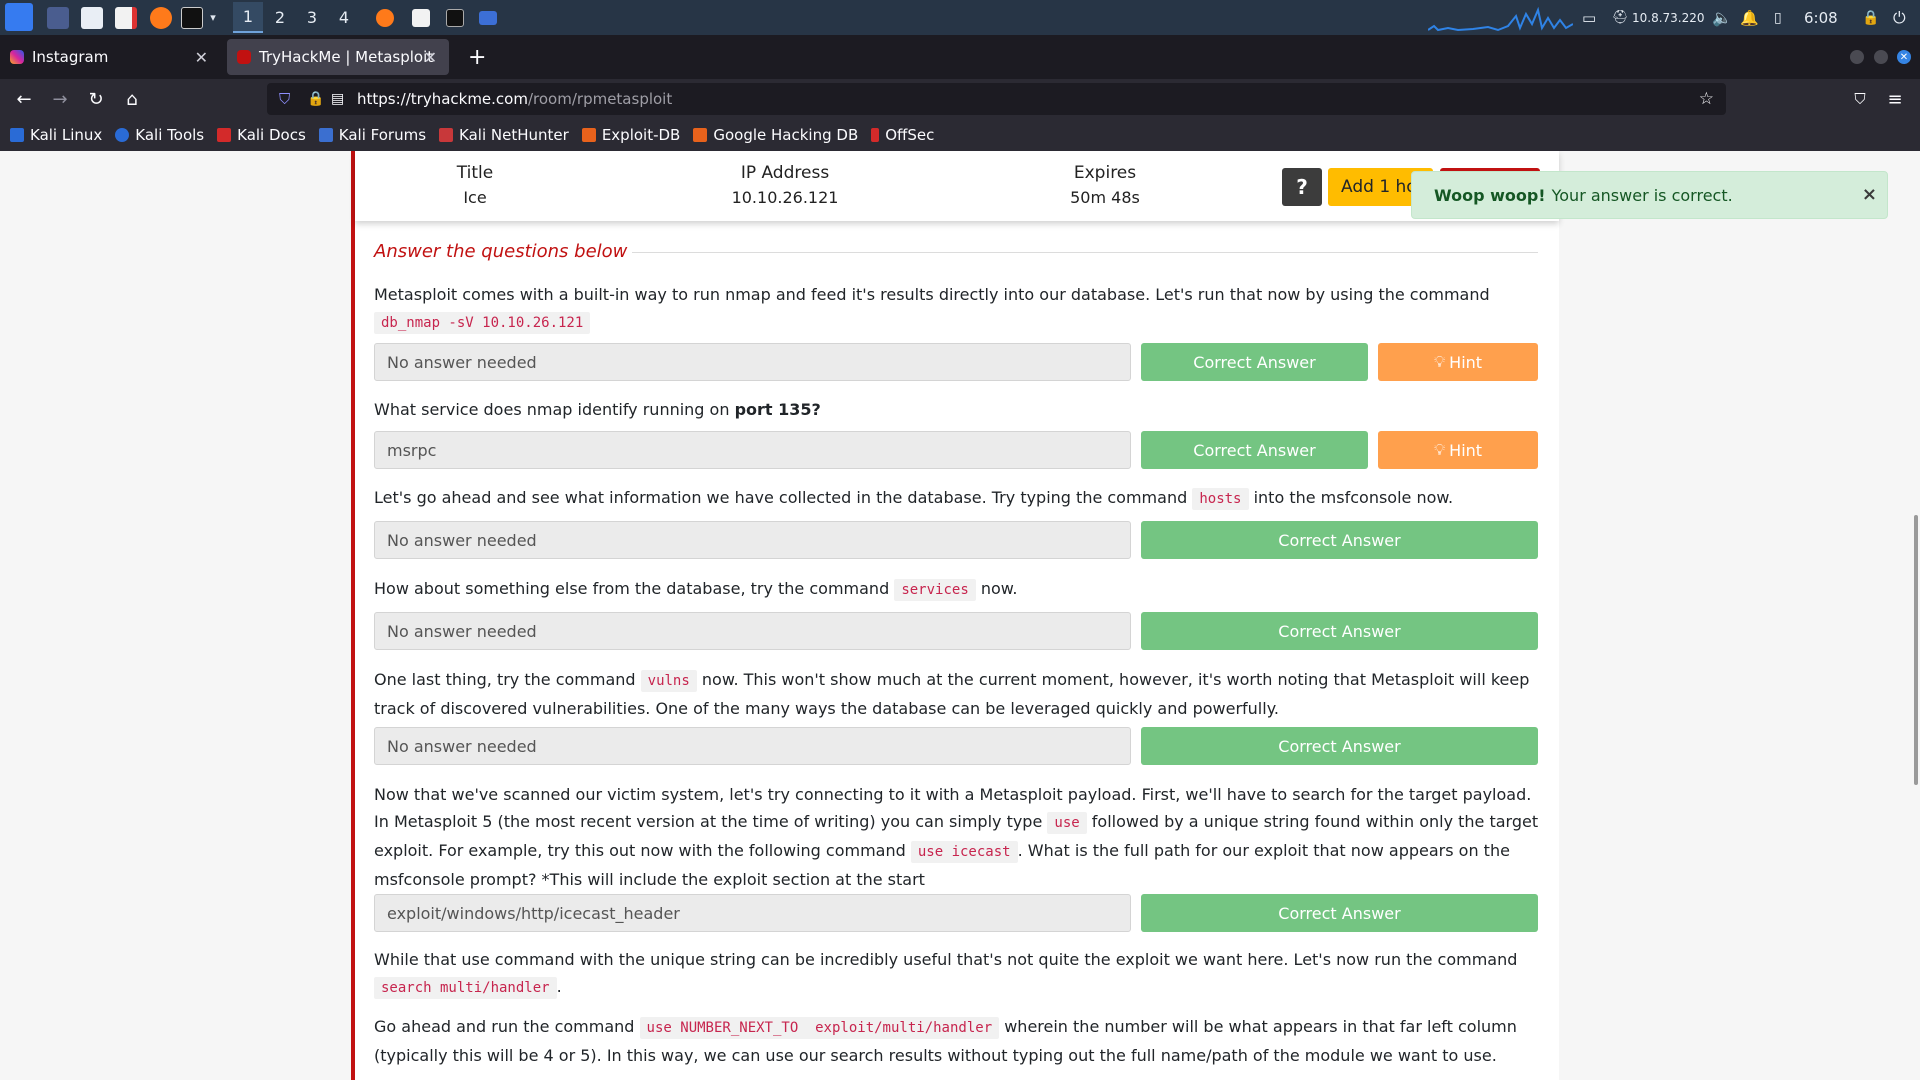 The width and height of the screenshot is (1920, 1080). I want to click on url-text: https://tryhackme.com/room/rpmetasploit, so click(514, 99).